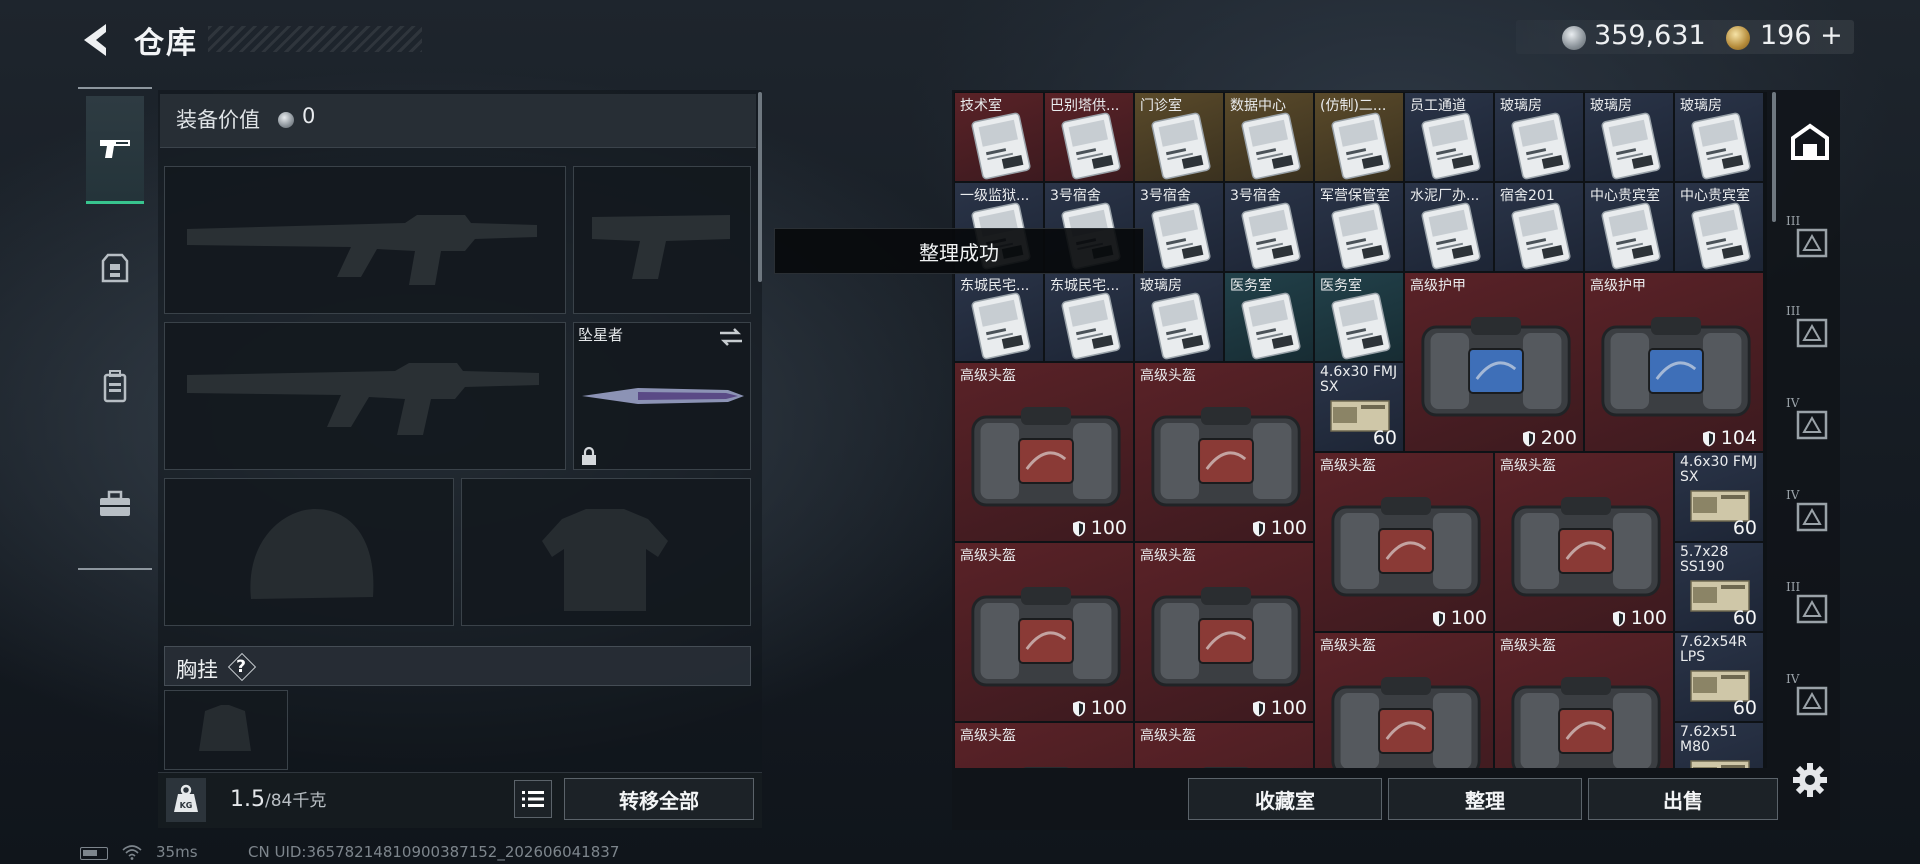  What do you see at coordinates (1528, 438) in the screenshot?
I see `durability-shield-icon` at bounding box center [1528, 438].